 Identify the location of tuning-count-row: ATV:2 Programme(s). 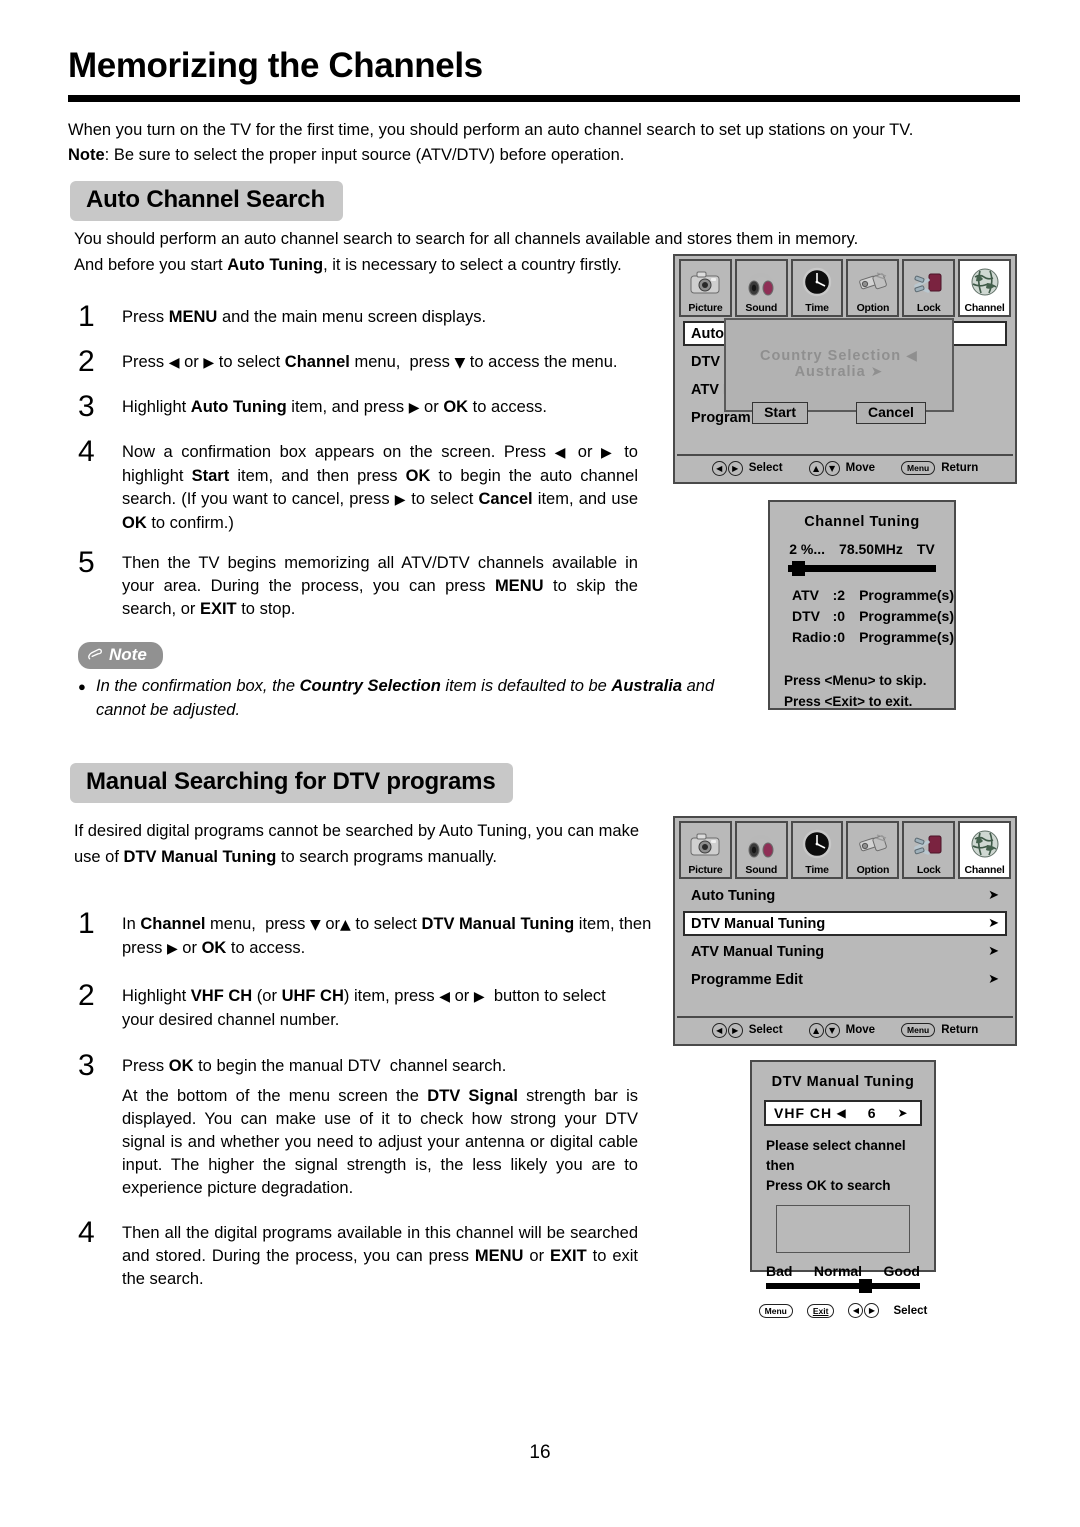
(873, 595).